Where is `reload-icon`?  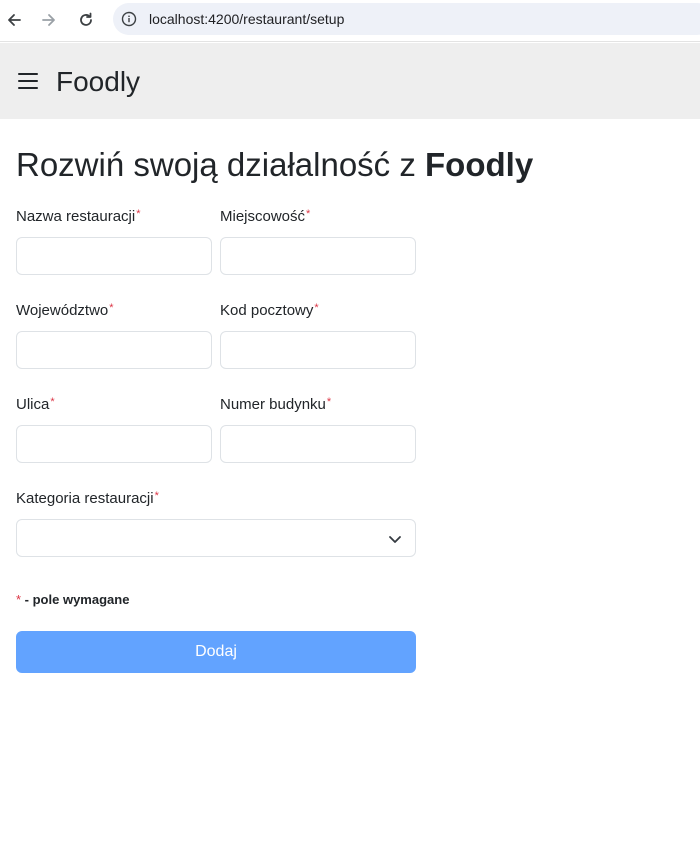 reload-icon is located at coordinates (86, 20).